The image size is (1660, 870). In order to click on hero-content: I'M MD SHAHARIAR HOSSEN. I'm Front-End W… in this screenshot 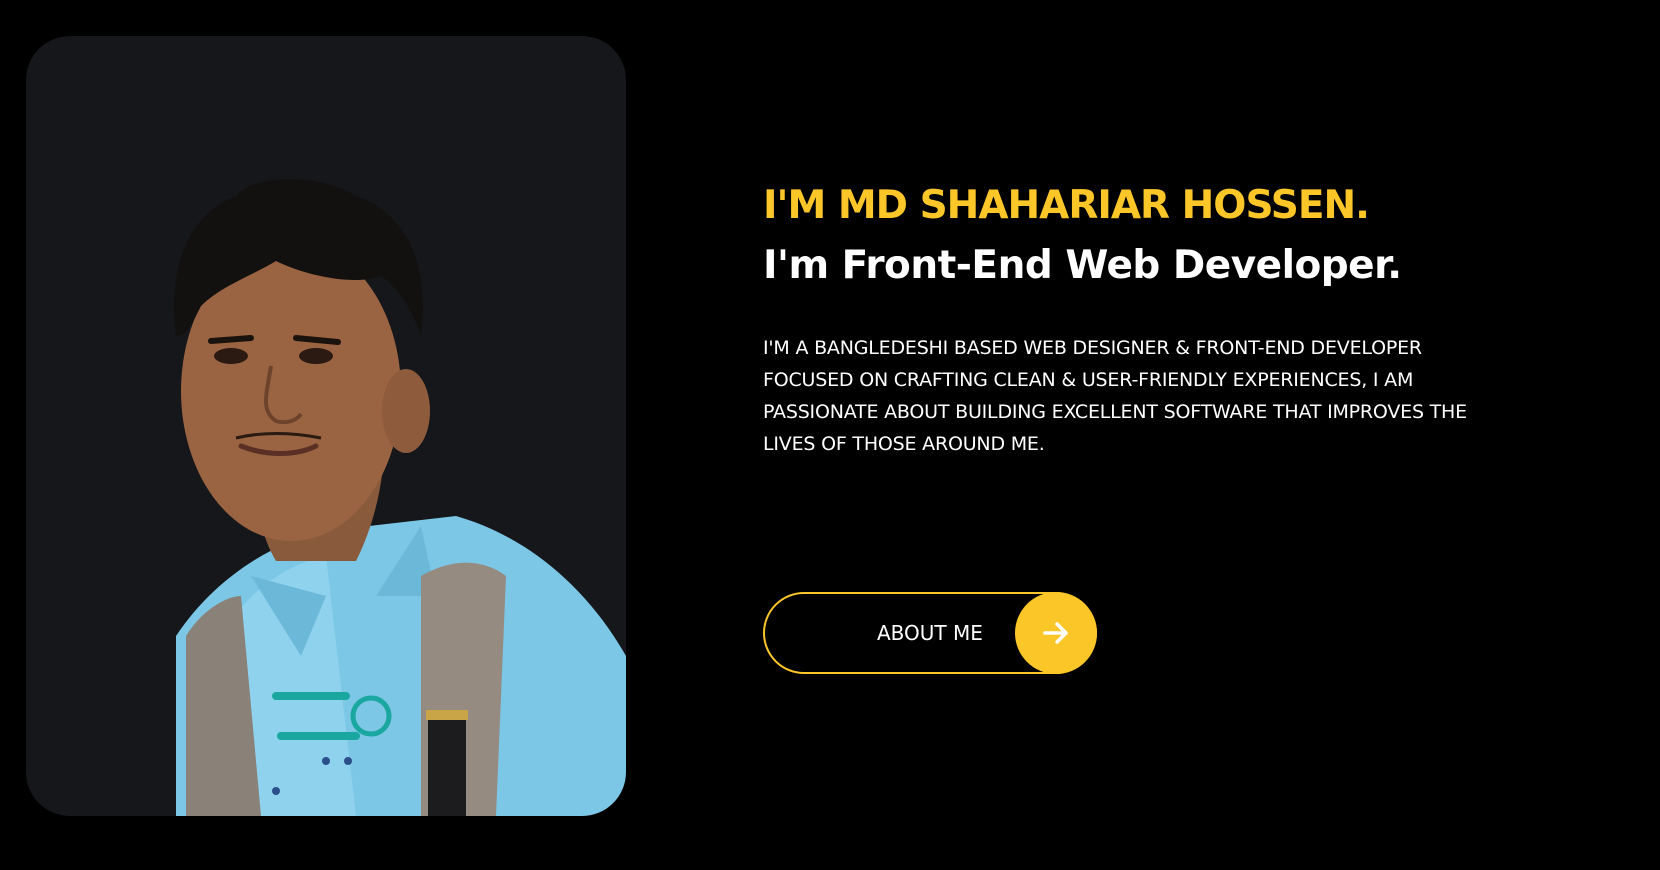, I will do `click(1143, 320)`.